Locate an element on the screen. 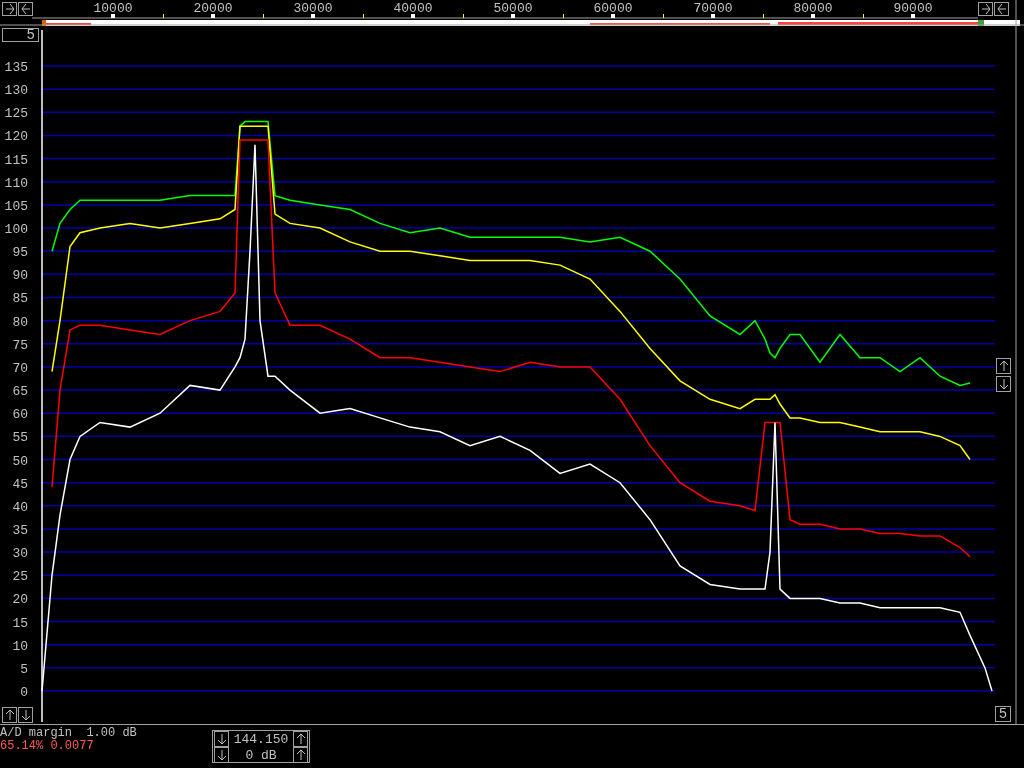 The width and height of the screenshot is (1024, 768). zoom-level-button: 5 is located at coordinates (20, 35).